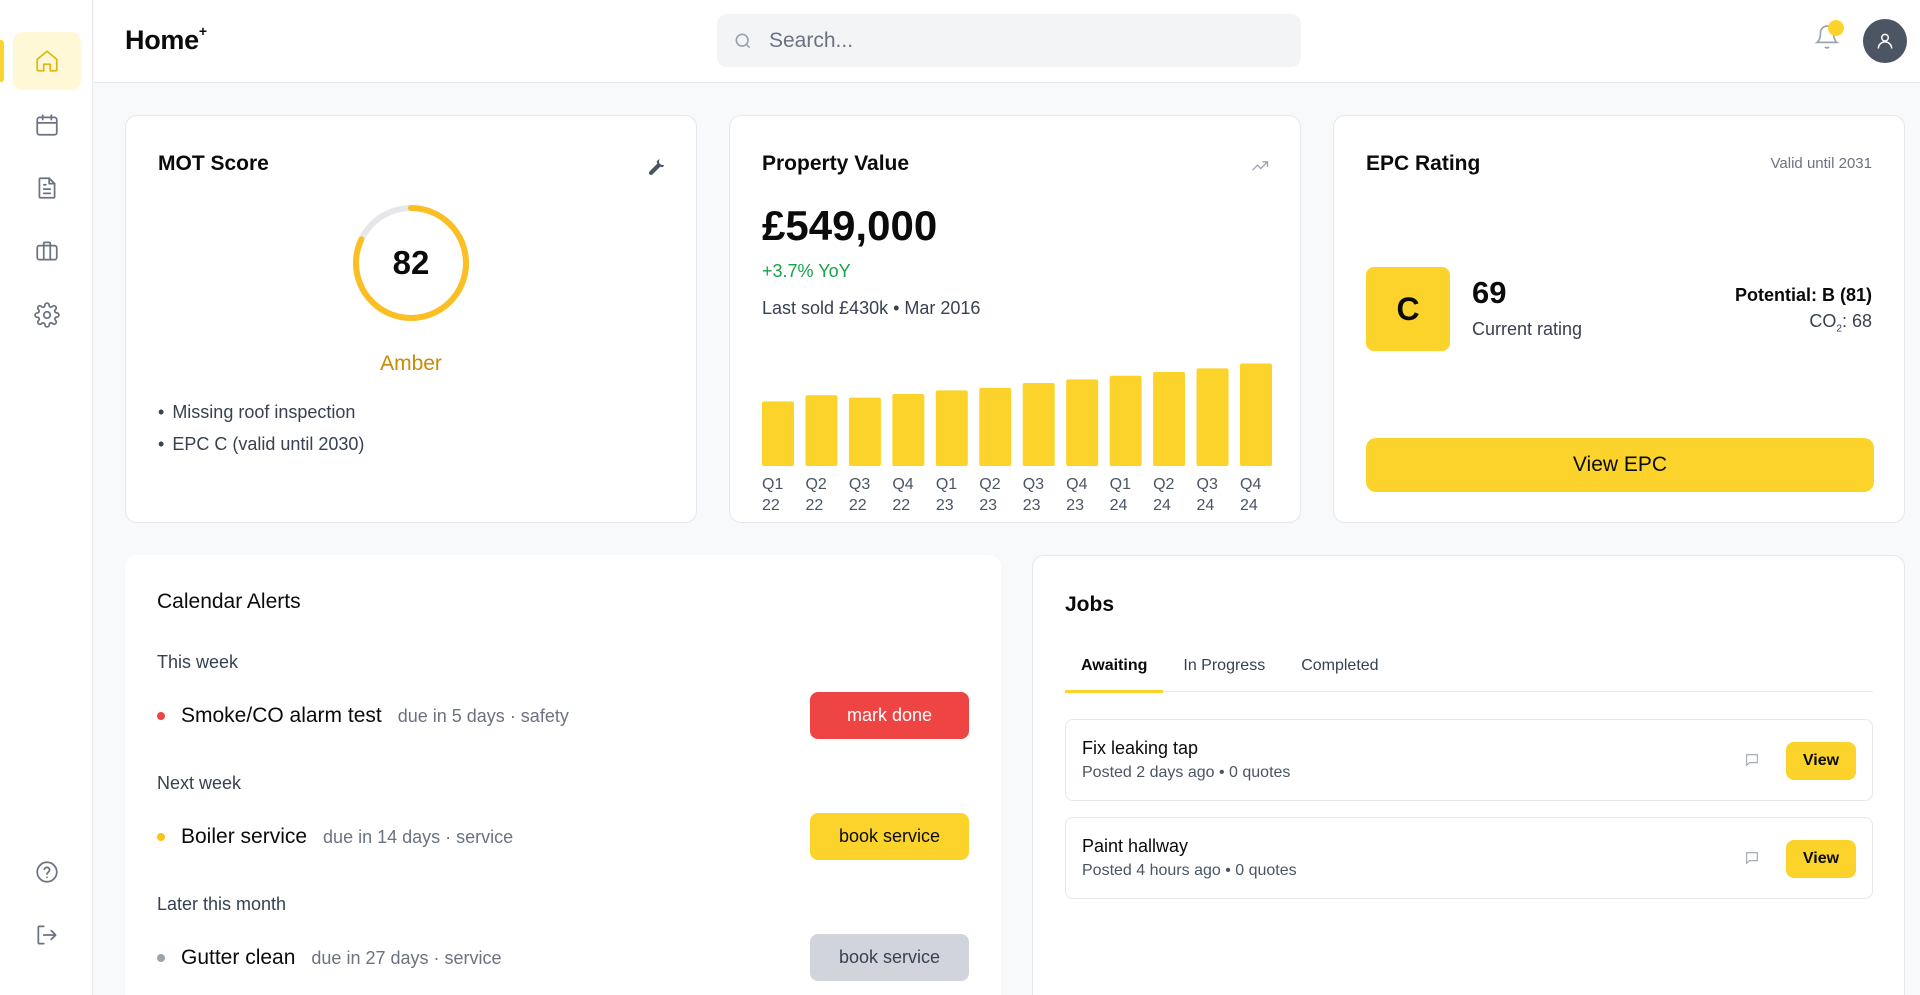  I want to click on jobs-tabs: Awaiting In Progress Completed, so click(1469, 672).